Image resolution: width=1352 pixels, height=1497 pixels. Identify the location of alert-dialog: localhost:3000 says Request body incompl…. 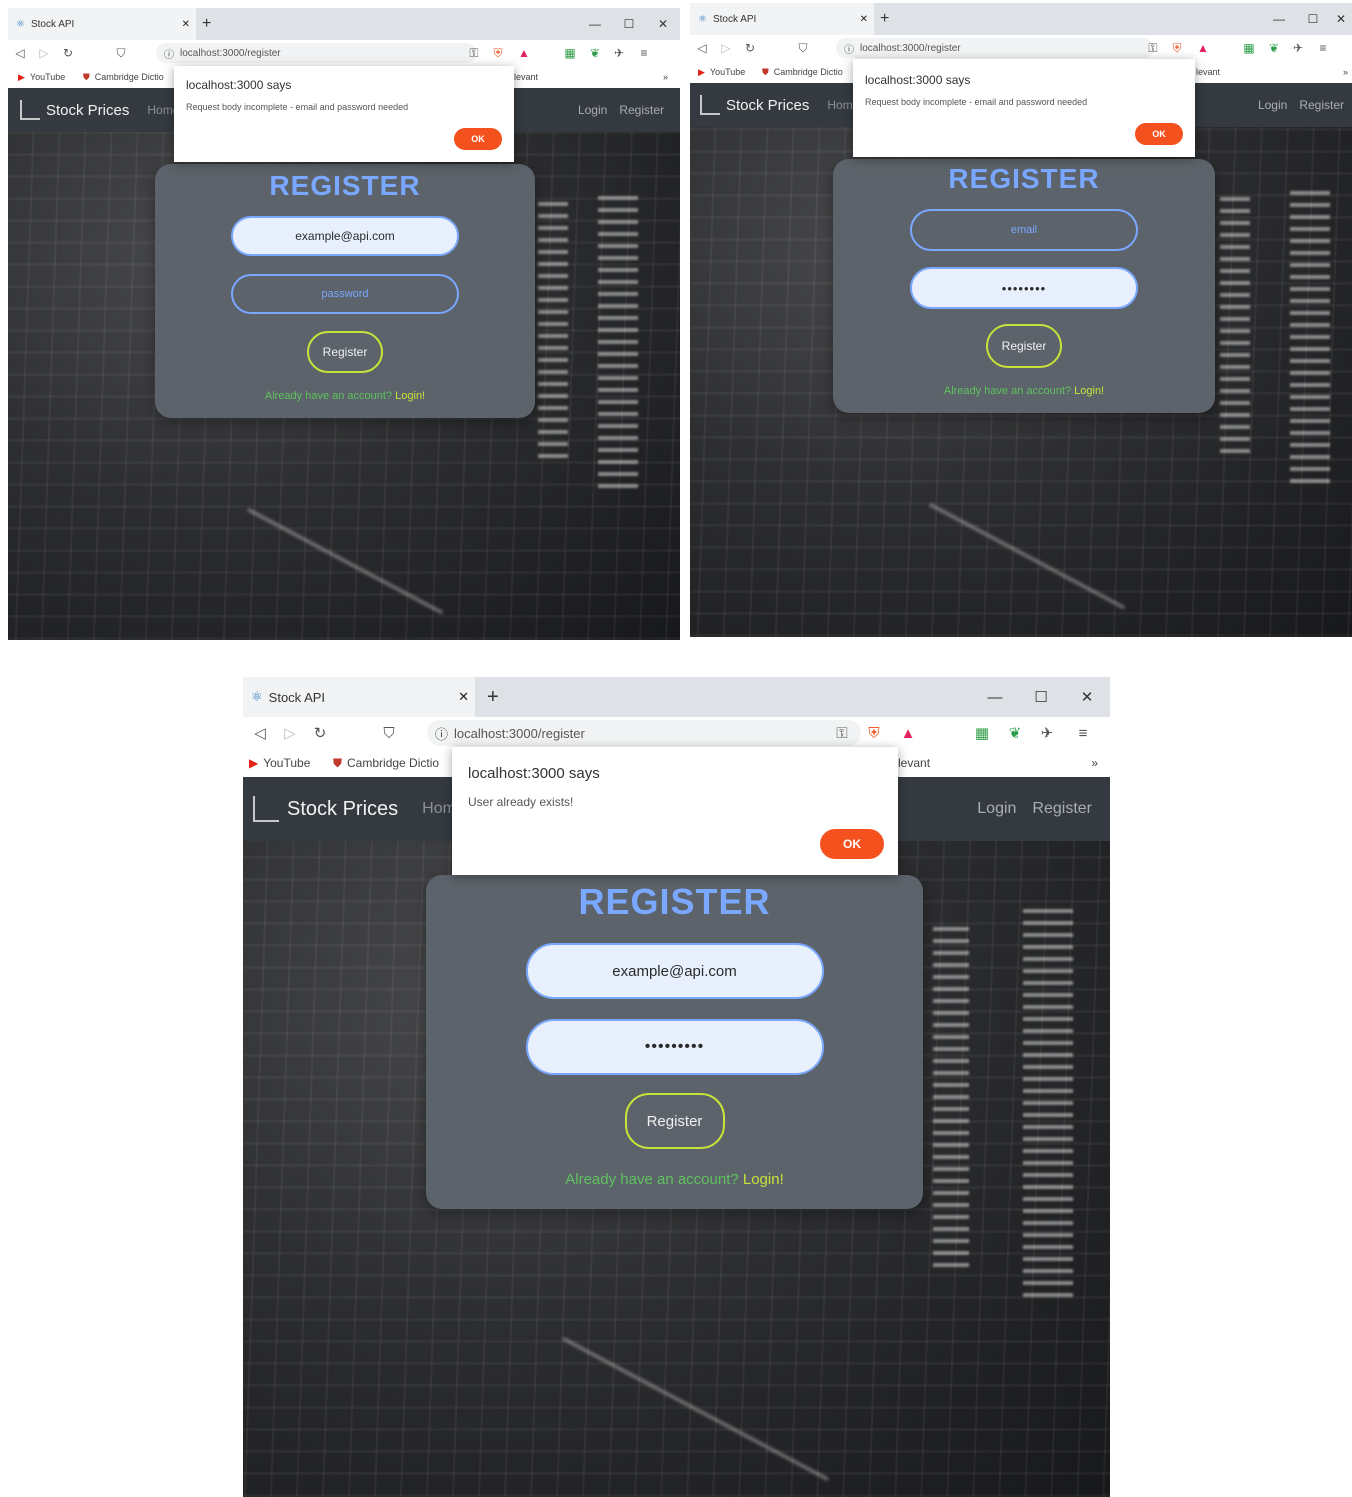
(344, 114).